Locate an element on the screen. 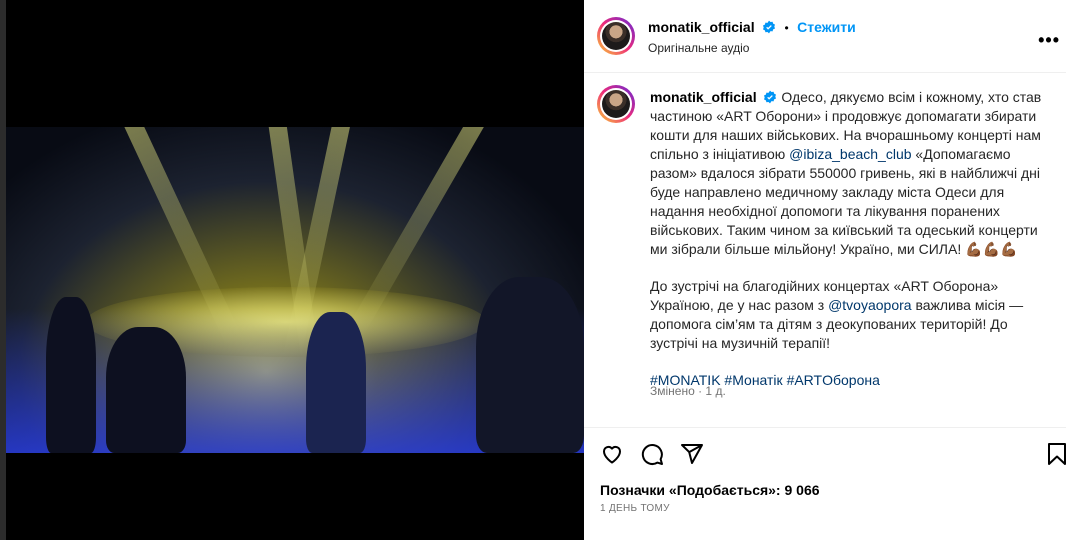 The width and height of the screenshot is (1066, 540). action-bar is located at coordinates (825, 452).